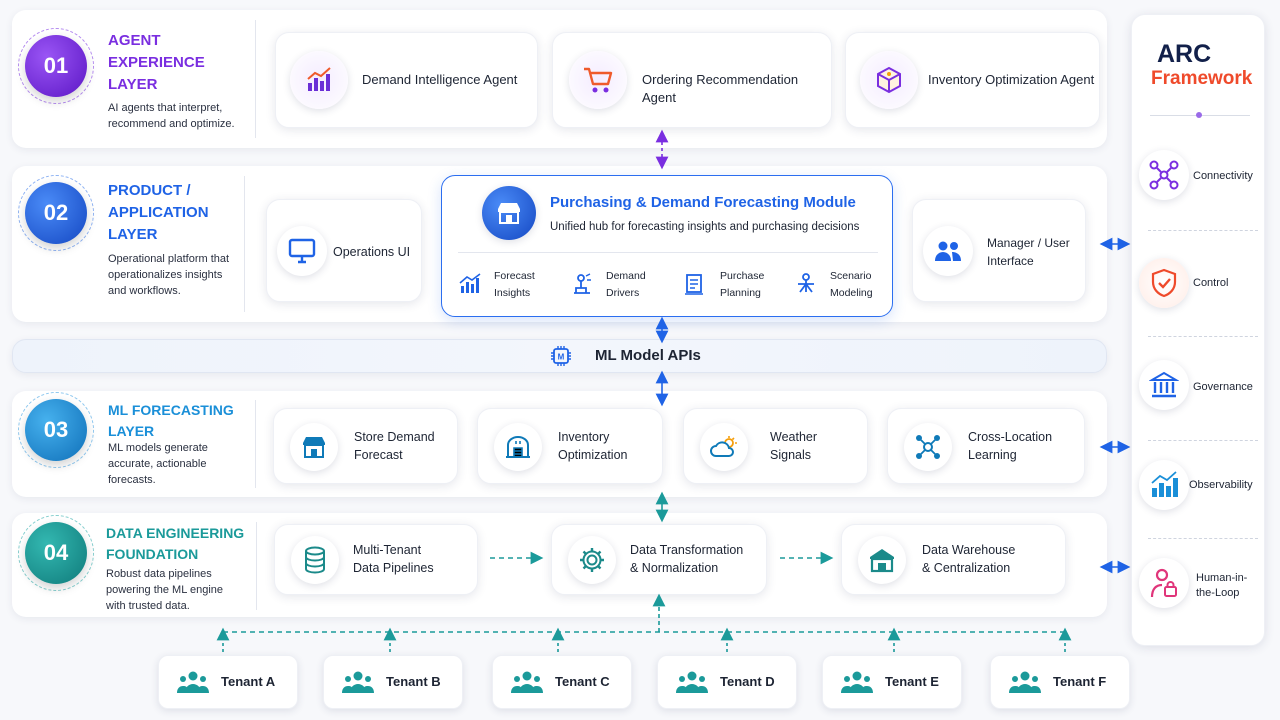 This screenshot has height=720, width=1280. I want to click on tenant-drops, so click(644, 639).